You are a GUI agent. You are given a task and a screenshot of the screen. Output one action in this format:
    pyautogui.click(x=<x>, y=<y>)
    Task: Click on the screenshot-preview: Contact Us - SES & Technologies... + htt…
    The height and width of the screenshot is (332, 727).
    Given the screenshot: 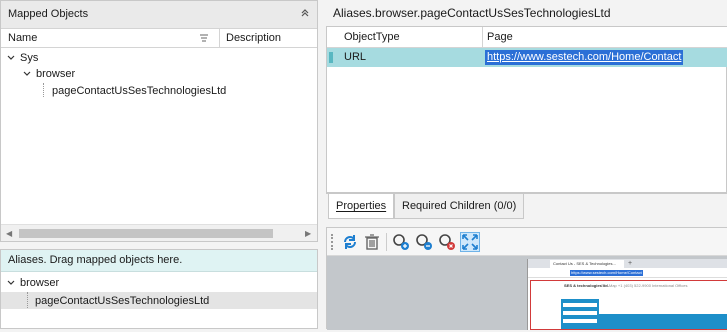 What is the action you would take?
    pyautogui.click(x=527, y=293)
    